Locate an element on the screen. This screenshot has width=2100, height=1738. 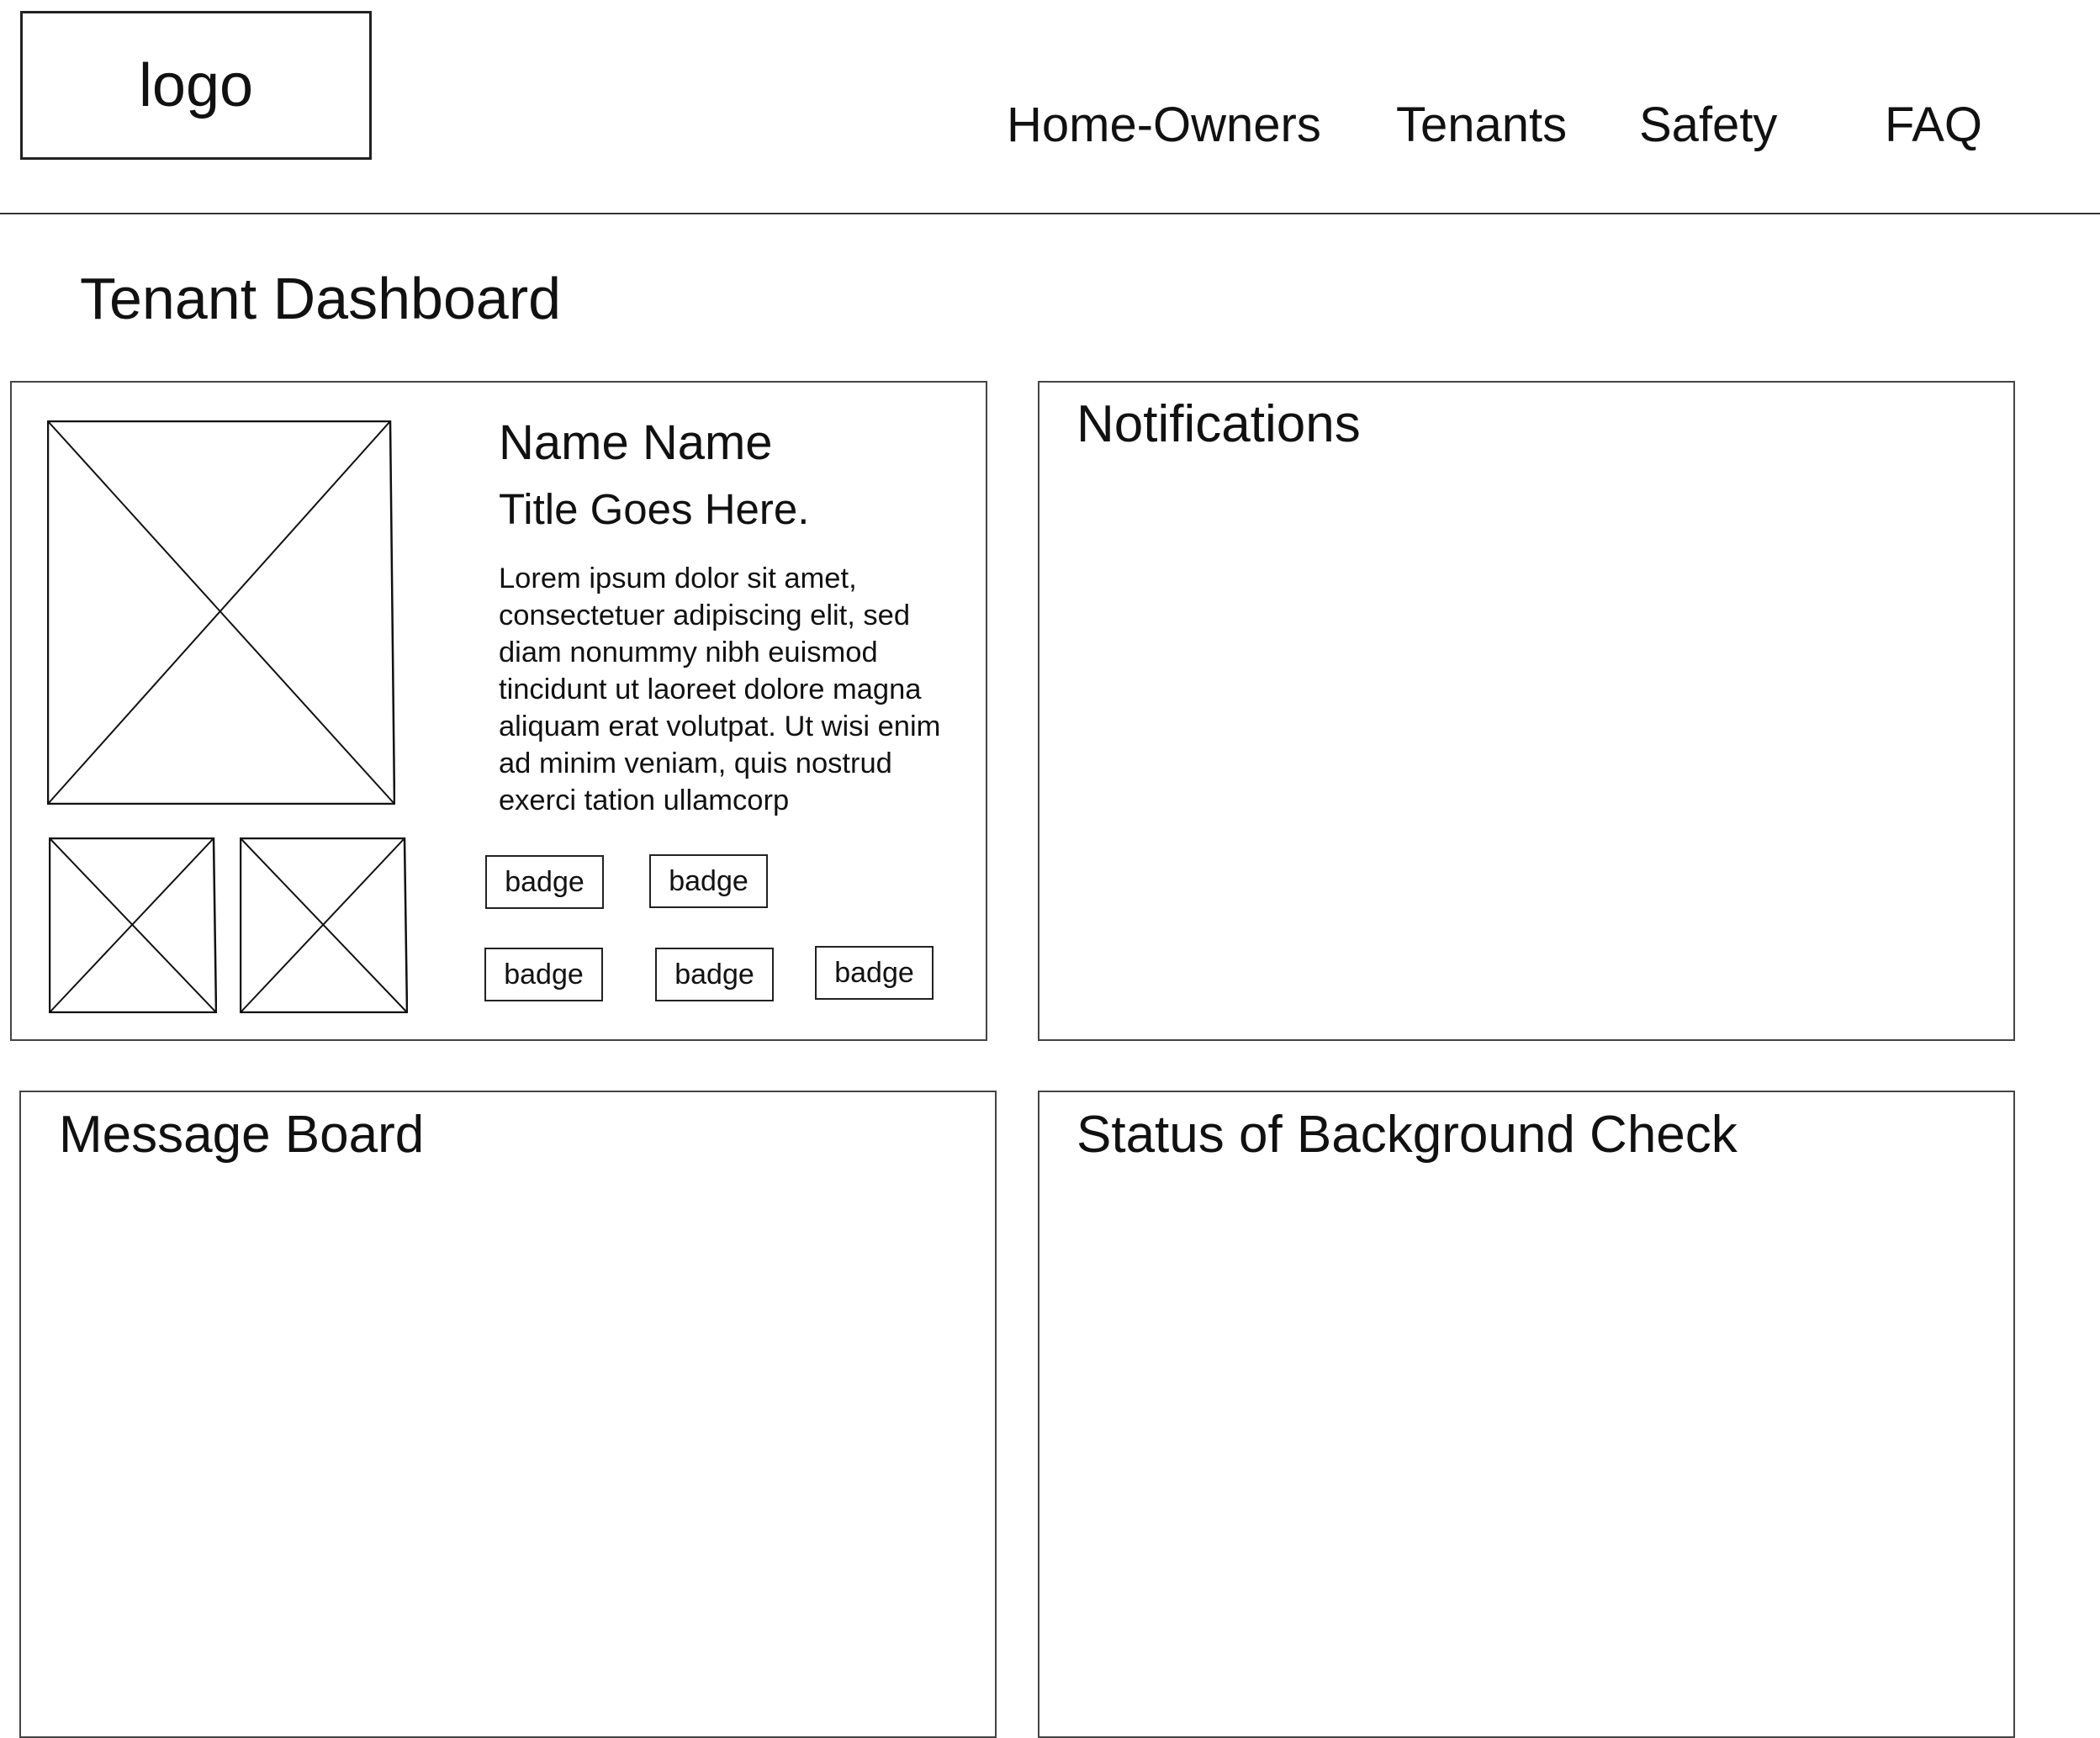
profile-title: Title Goes Here. is located at coordinates (654, 509).